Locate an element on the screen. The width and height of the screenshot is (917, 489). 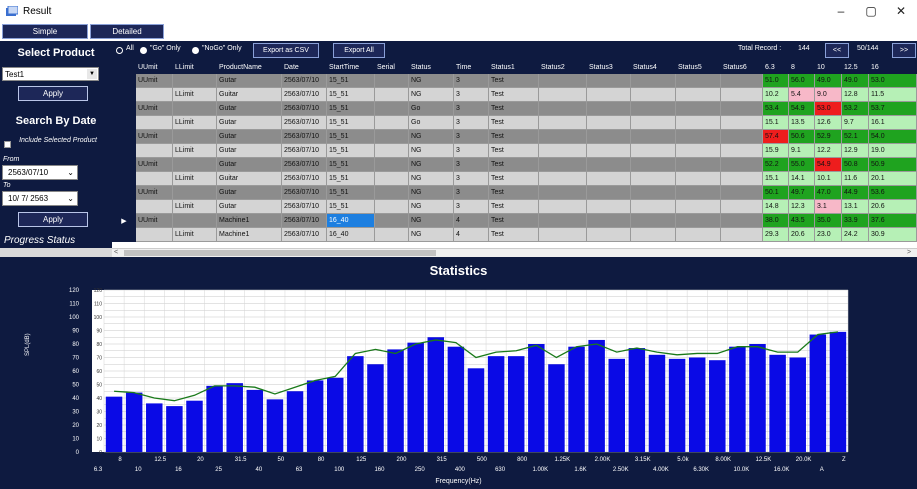
freq-cell: 12.6 is located at coordinates (828, 123).